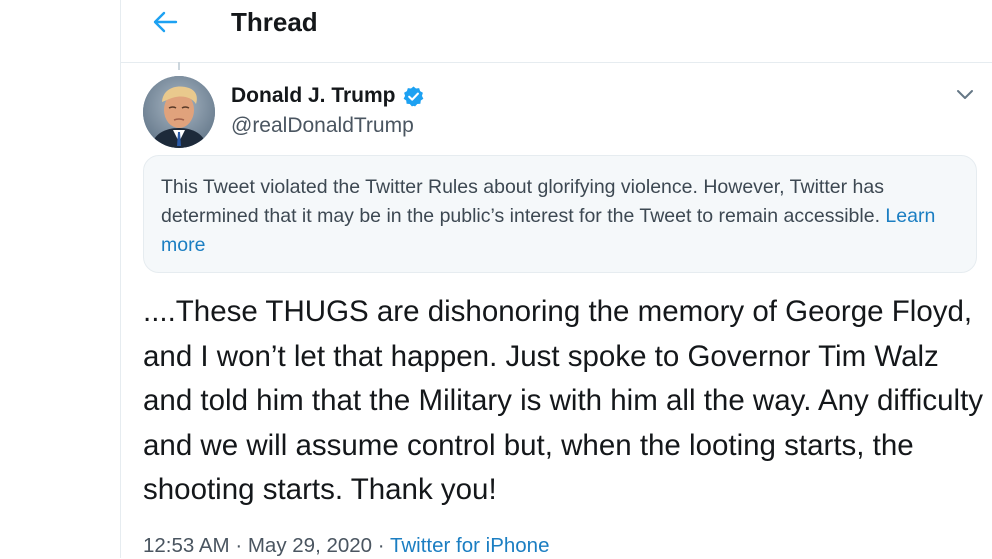 The height and width of the screenshot is (559, 992). Describe the element at coordinates (322, 126) in the screenshot. I see `author-handle: @realDonaldTrump` at that location.